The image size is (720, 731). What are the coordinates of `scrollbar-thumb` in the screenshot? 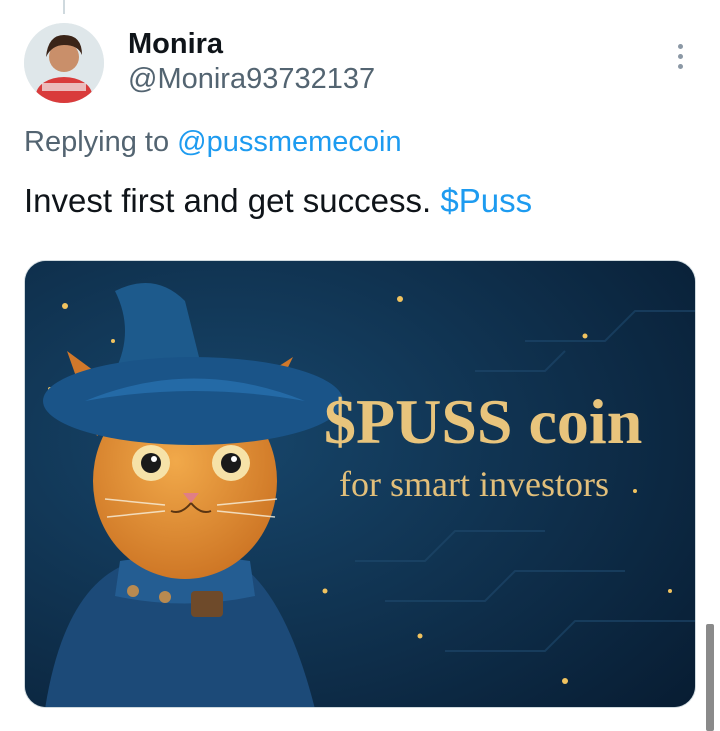 It's located at (710, 677).